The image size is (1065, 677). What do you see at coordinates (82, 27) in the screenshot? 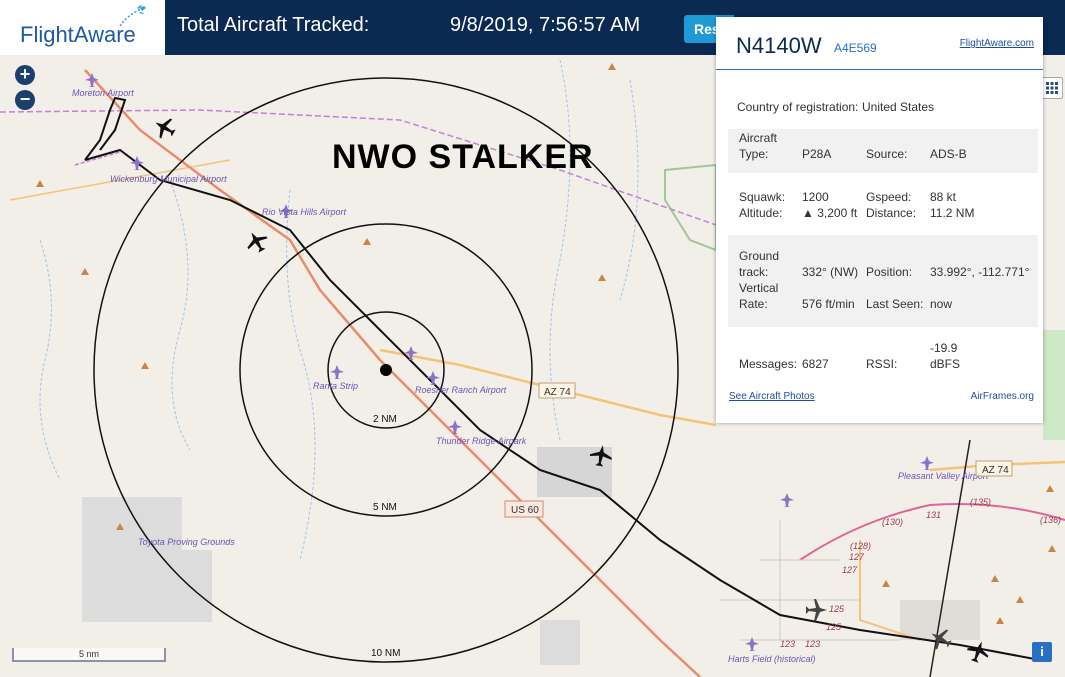
I see `flightaware-logo: FlightAware` at bounding box center [82, 27].